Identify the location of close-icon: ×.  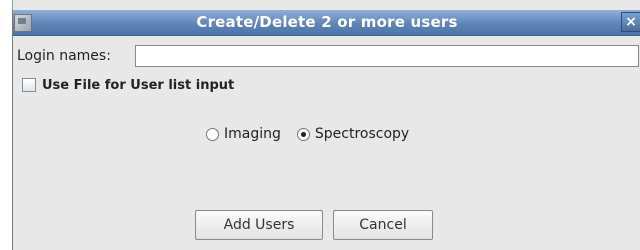
(630, 22).